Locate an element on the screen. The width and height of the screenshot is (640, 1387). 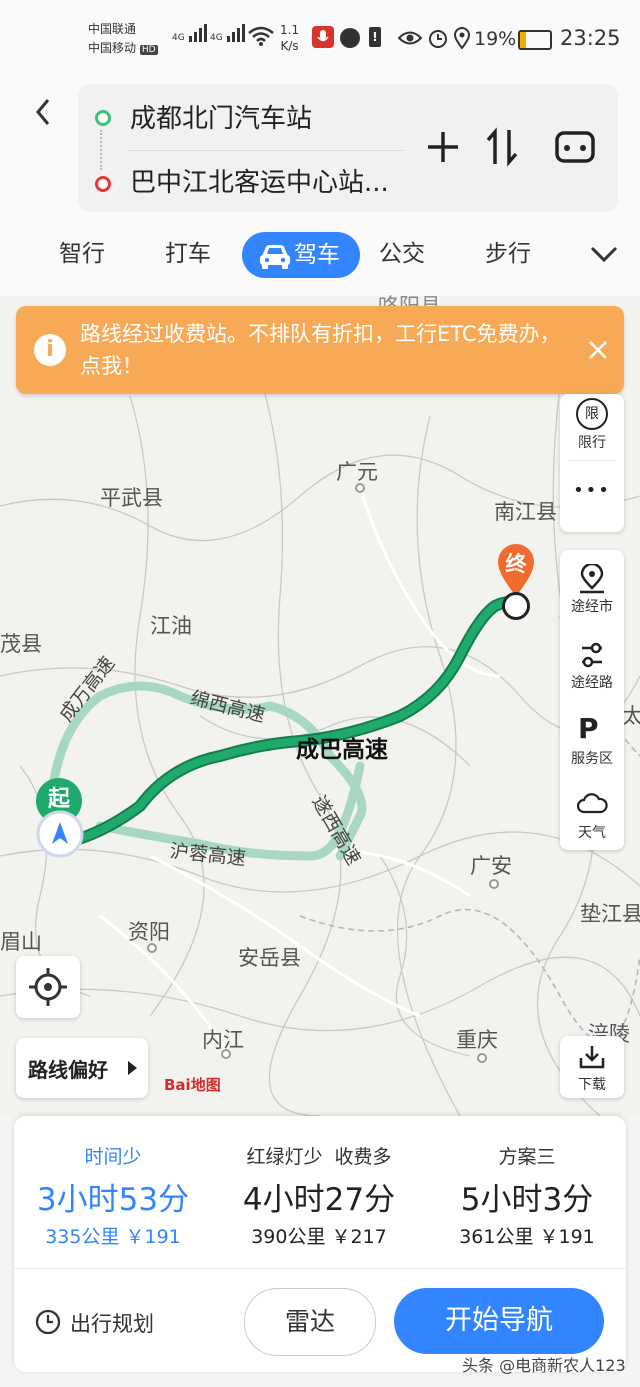
end-marker-label: 终 is located at coordinates (516, 564).